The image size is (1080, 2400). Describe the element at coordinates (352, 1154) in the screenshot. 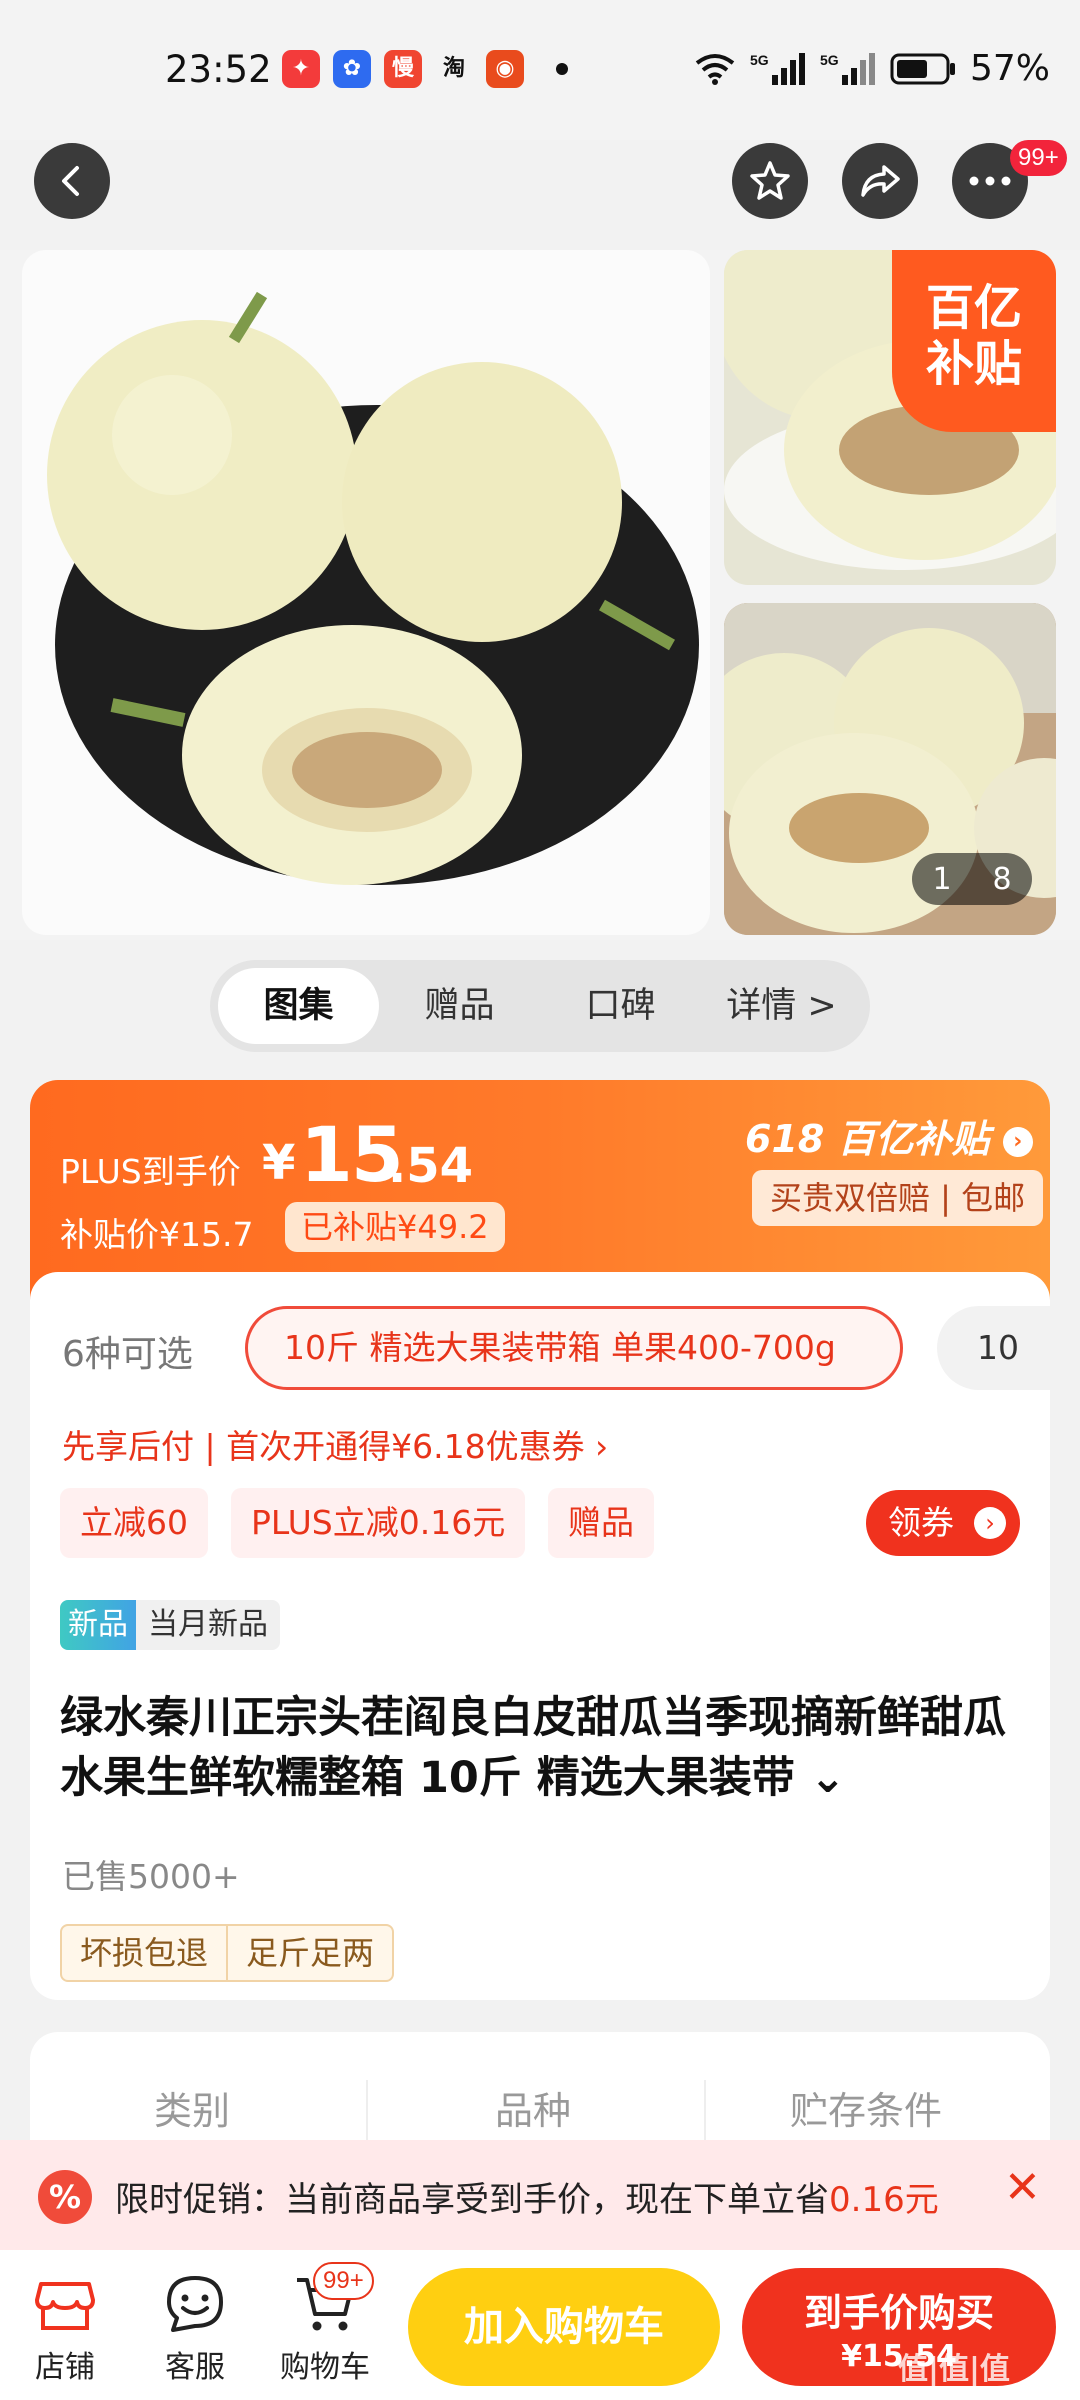

I see `plus-price-integer: 15` at that location.